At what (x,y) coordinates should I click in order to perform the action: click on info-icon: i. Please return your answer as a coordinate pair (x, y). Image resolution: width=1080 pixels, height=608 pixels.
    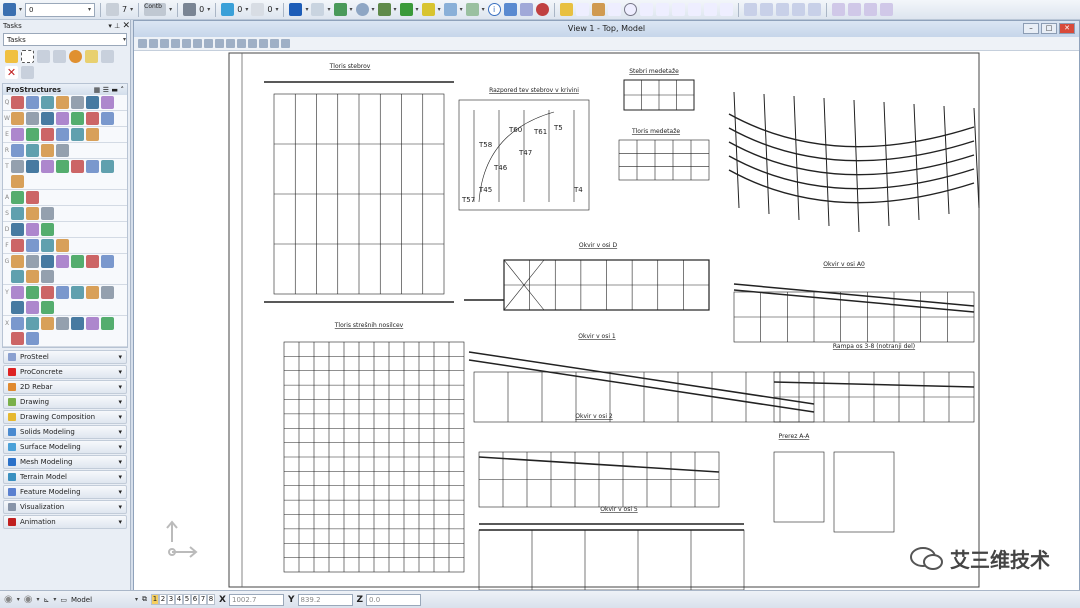
    Looking at the image, I should click on (494, 9).